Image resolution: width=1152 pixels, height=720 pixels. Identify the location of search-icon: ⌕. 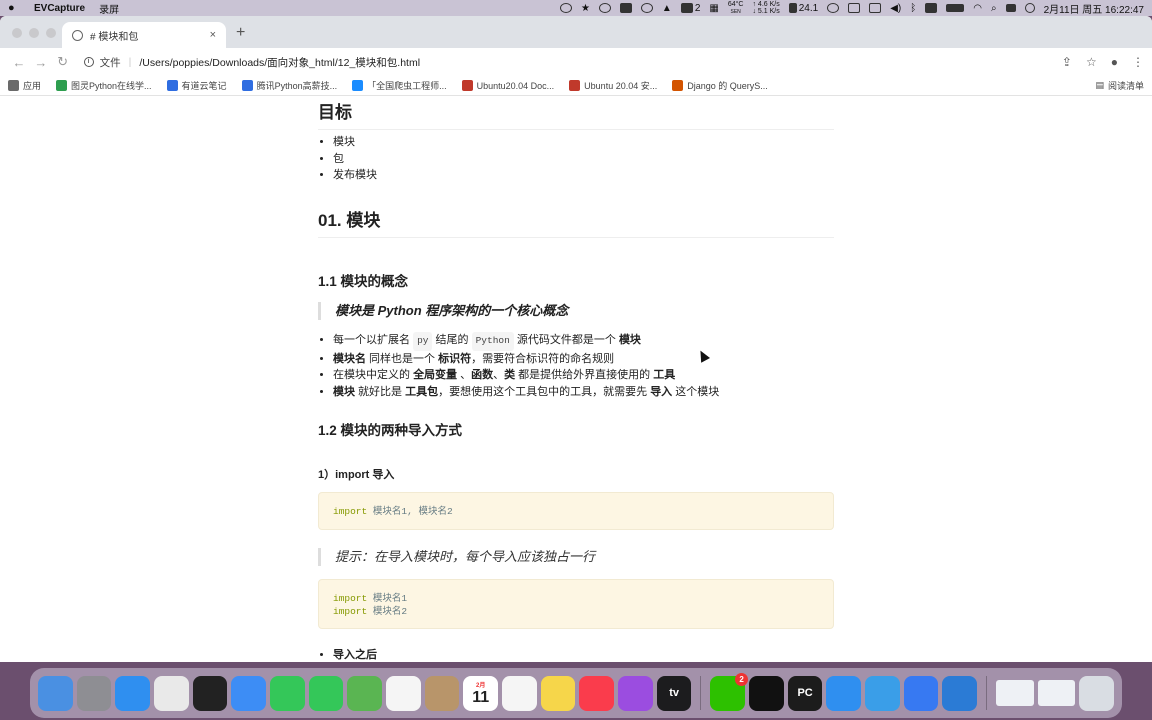
(994, 8).